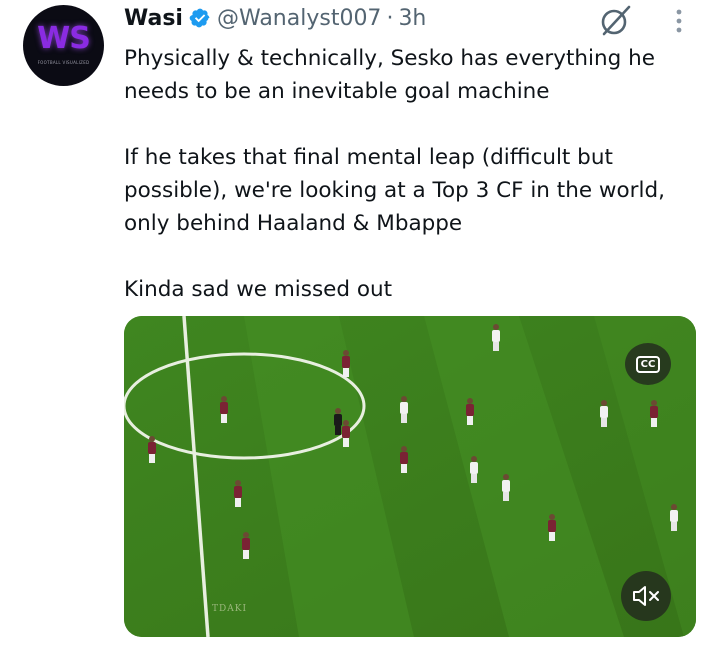 This screenshot has width=720, height=645. I want to click on tweet-header: Wasi @Wanalyst007 · 3h, so click(275, 18).